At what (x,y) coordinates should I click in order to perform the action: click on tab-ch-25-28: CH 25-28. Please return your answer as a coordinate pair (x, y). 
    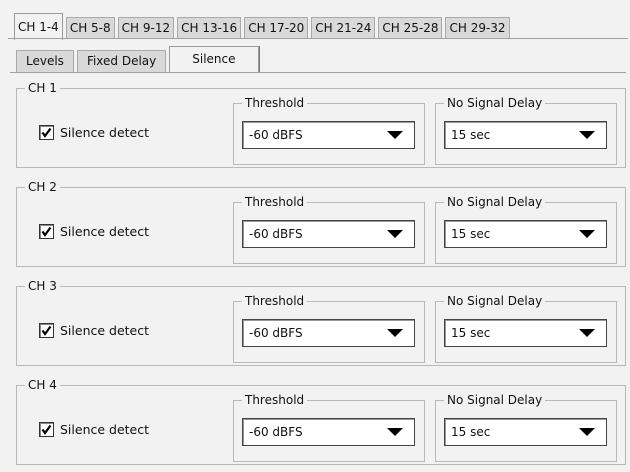
    Looking at the image, I should click on (410, 28).